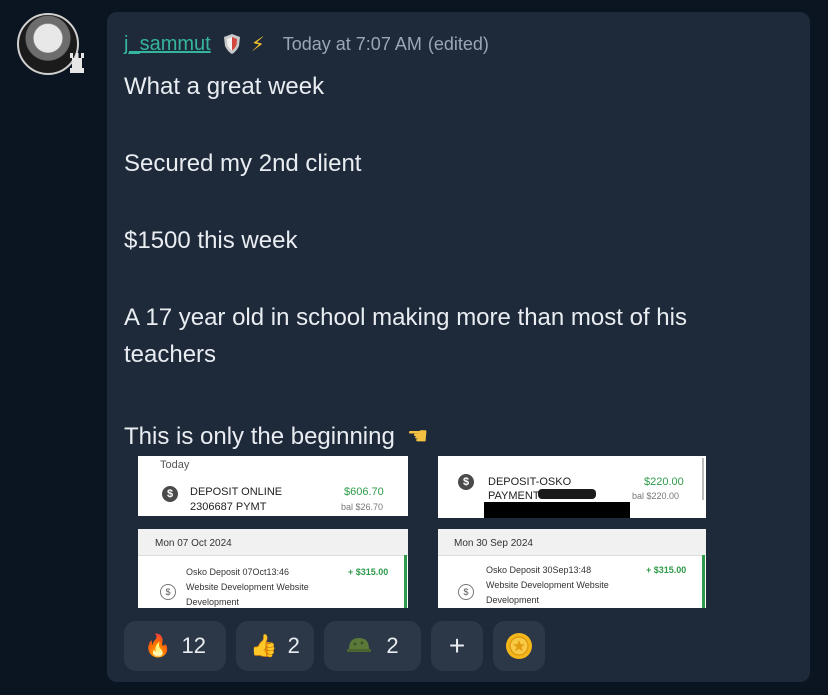 The width and height of the screenshot is (828, 695). What do you see at coordinates (211, 240) in the screenshot?
I see `message-line: $1500 this week` at bounding box center [211, 240].